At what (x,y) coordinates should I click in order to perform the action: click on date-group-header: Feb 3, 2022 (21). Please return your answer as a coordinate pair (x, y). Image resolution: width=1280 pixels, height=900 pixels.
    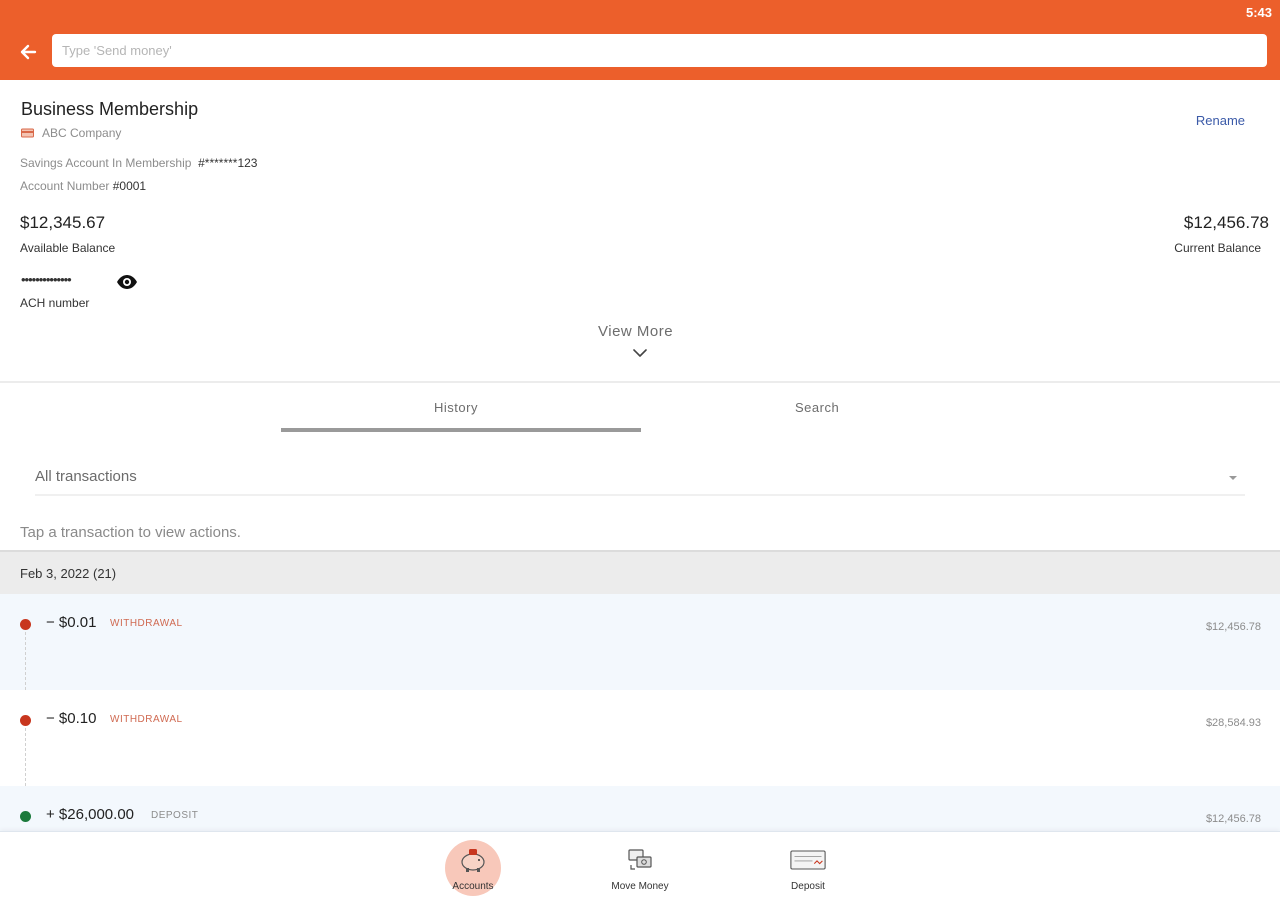
    Looking at the image, I should click on (640, 572).